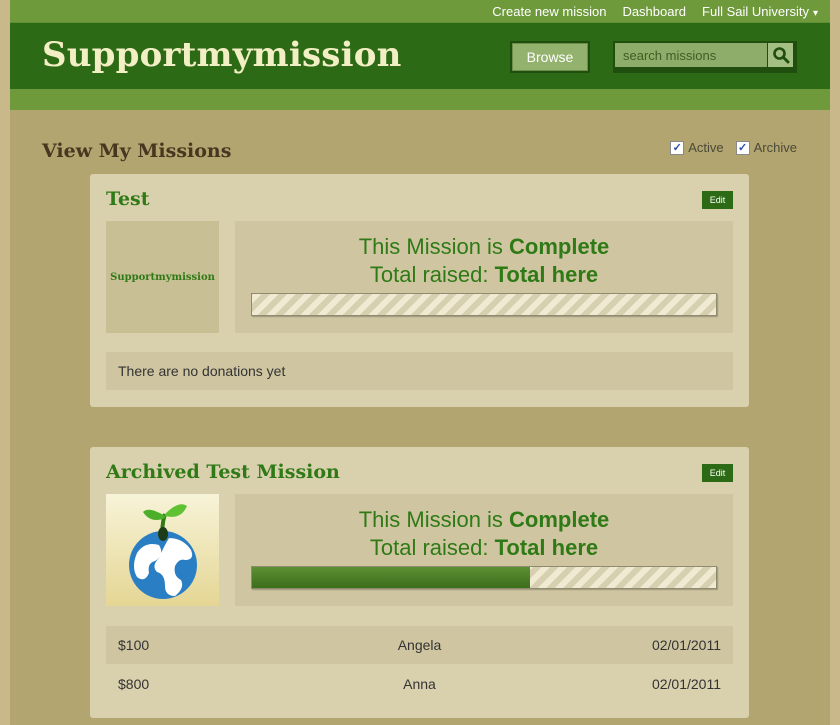 The height and width of the screenshot is (725, 840). Describe the element at coordinates (420, 56) in the screenshot. I see `site-header: Supportmymission Browse` at that location.